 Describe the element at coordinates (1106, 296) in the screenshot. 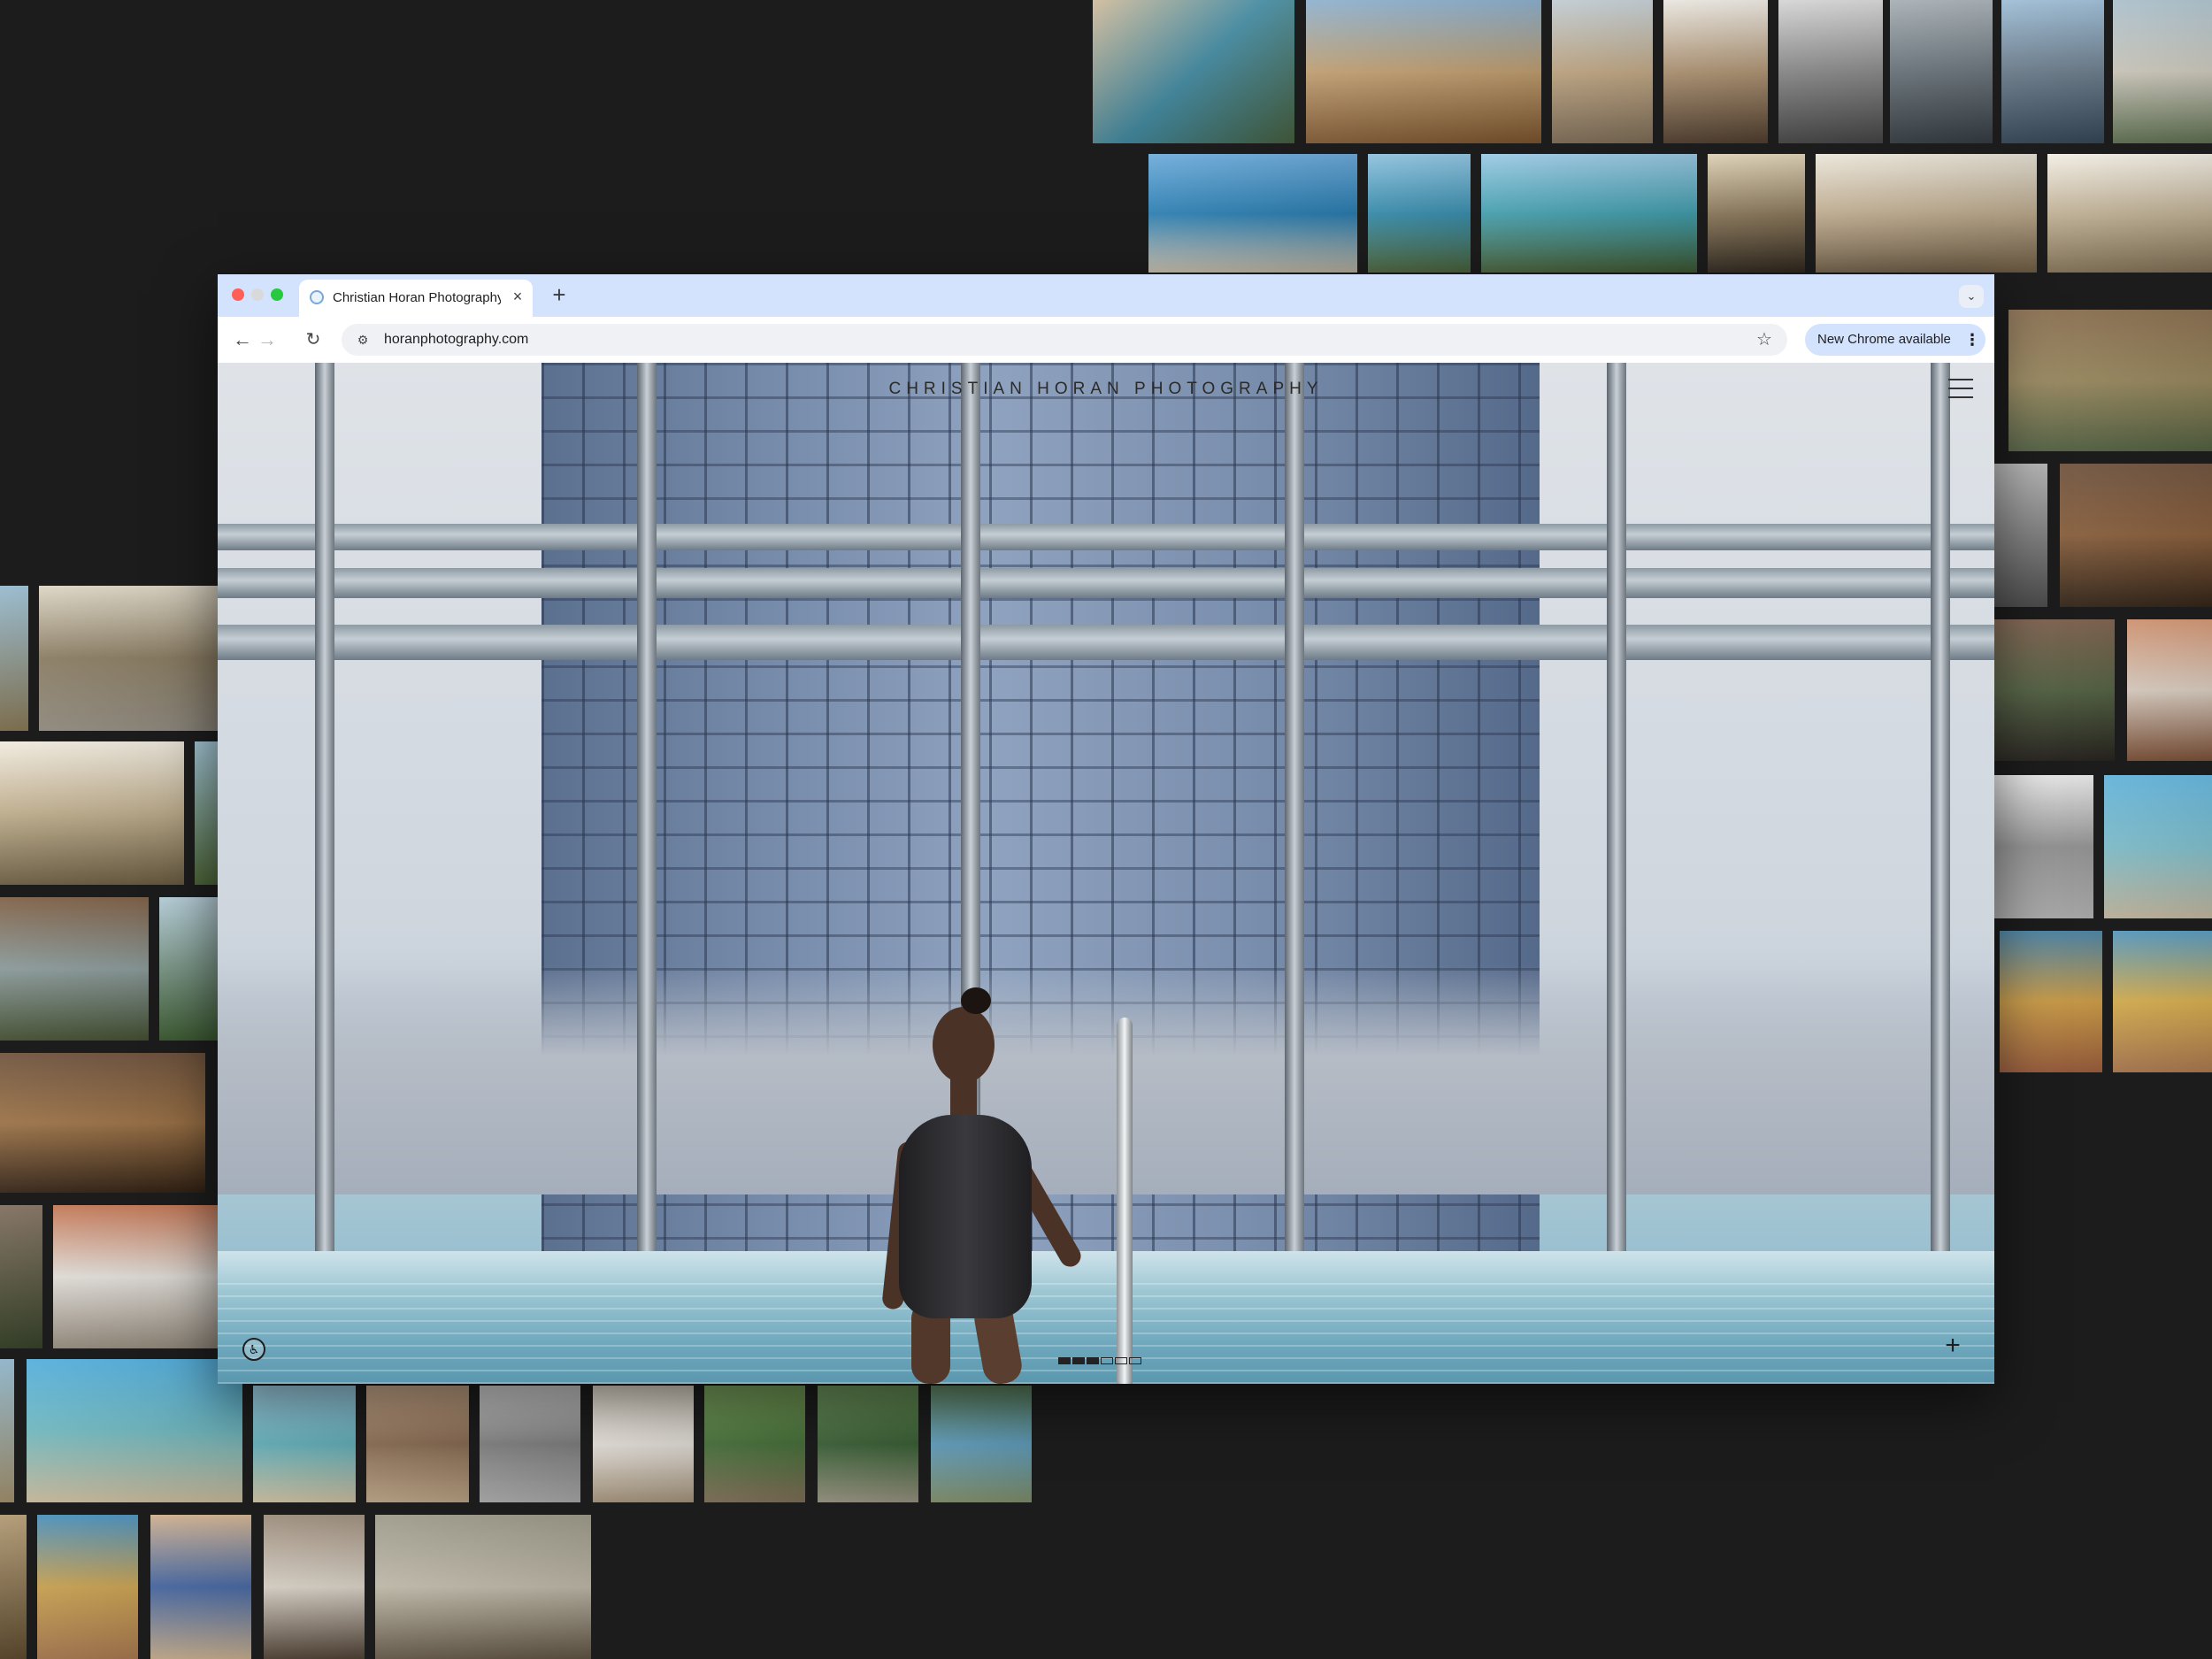

I see `tab-strip: Christian Horan Photography × + ⌄` at that location.